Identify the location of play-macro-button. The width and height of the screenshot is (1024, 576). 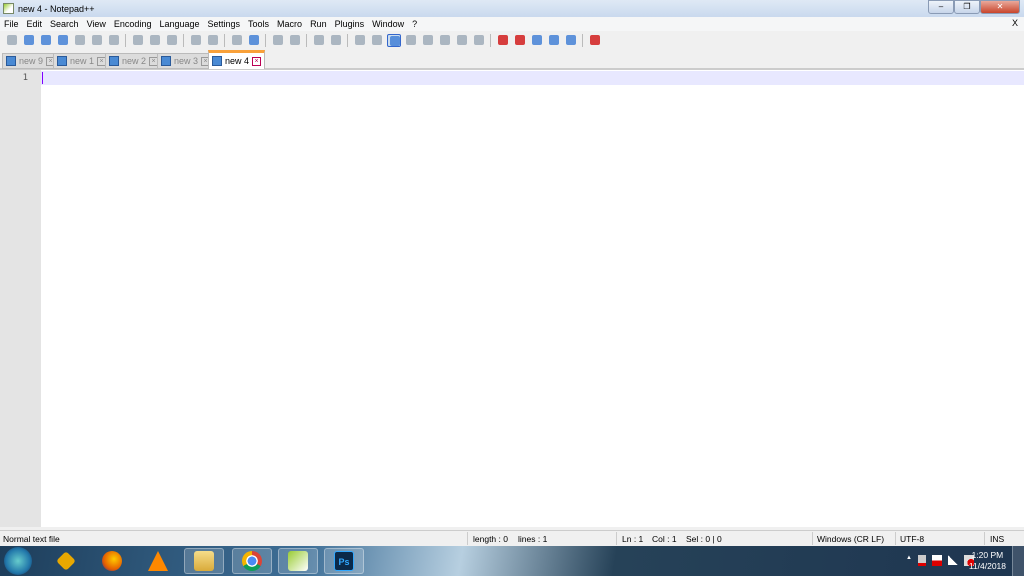
(537, 40).